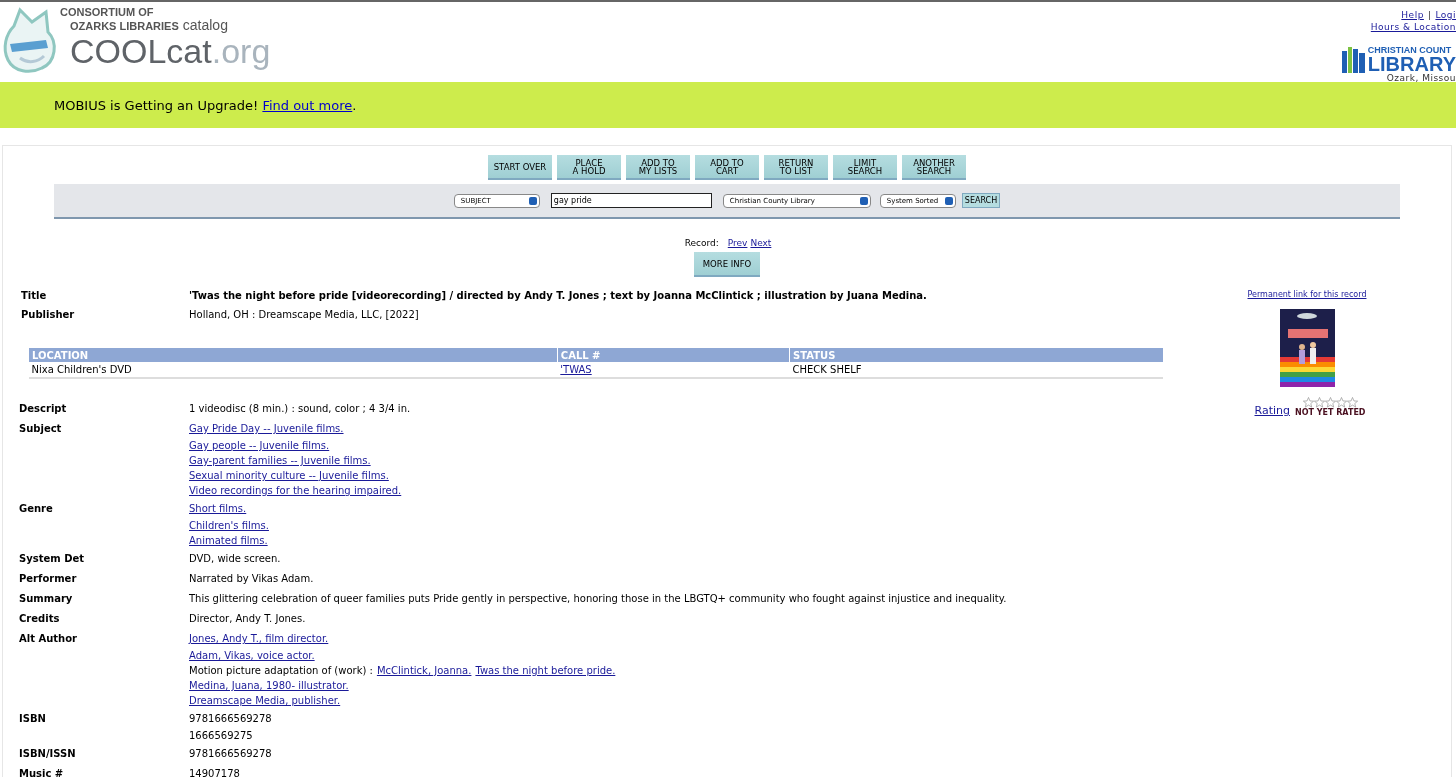 The width and height of the screenshot is (1456, 777). What do you see at coordinates (251, 579) in the screenshot?
I see `field-value: Narrated by Vikas Adam.` at bounding box center [251, 579].